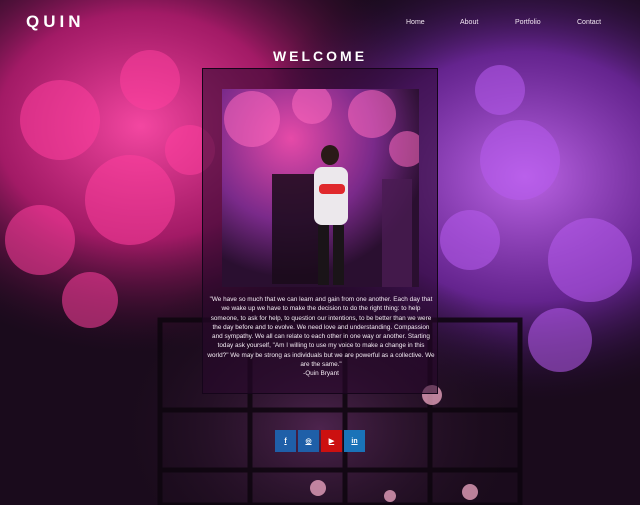 This screenshot has width=640, height=505. What do you see at coordinates (528, 22) in the screenshot?
I see `nav-portfolio: Portfolio` at bounding box center [528, 22].